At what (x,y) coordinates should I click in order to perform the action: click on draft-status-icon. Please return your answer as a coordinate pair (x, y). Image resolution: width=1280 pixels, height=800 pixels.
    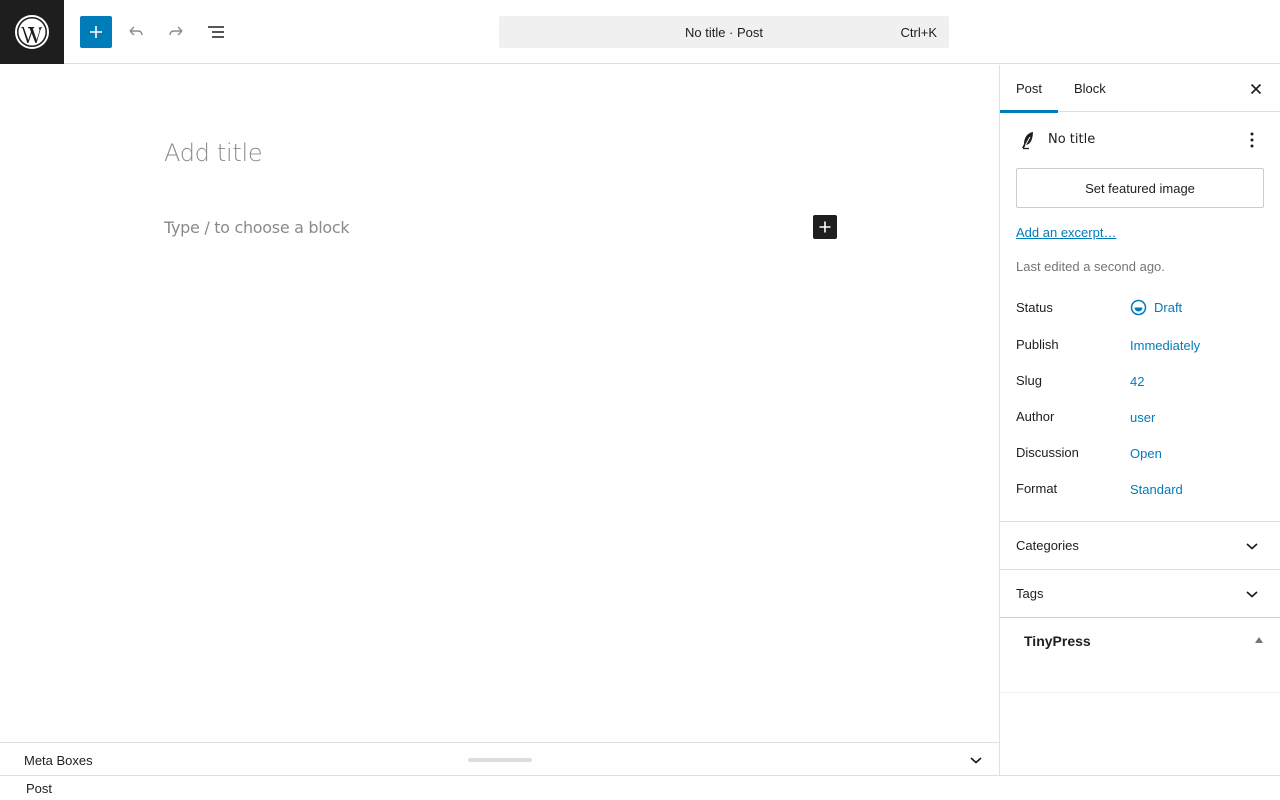
    Looking at the image, I should click on (1138, 307).